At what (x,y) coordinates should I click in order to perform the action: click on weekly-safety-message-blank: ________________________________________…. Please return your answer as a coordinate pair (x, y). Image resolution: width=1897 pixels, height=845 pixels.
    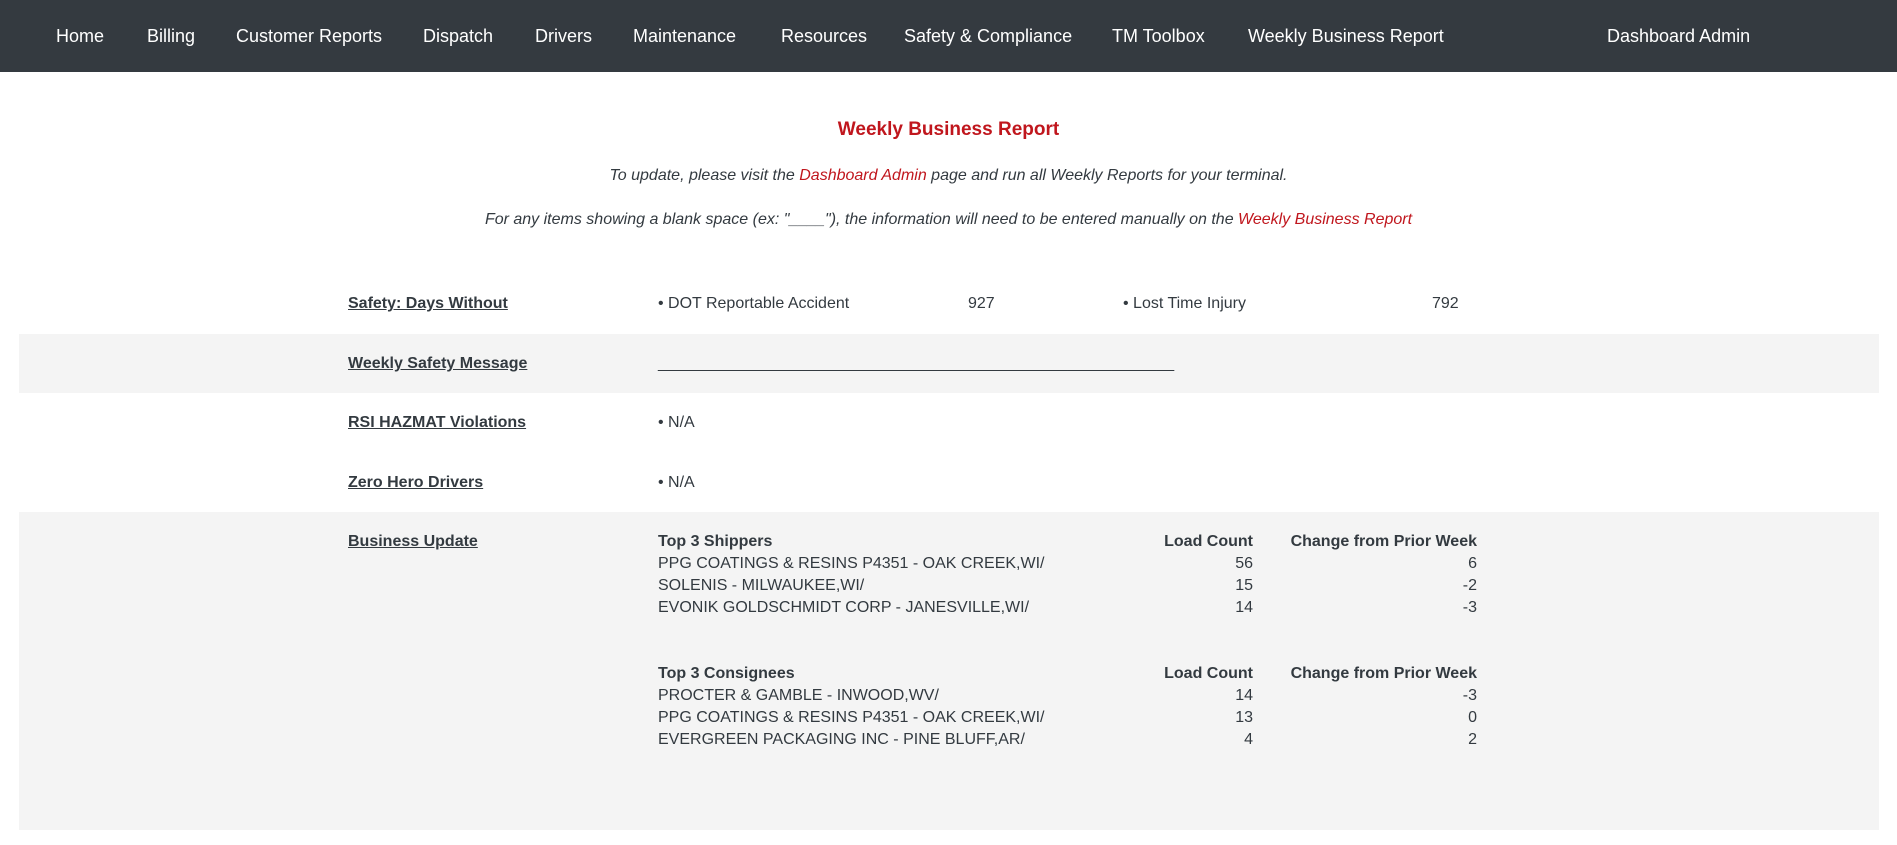
    Looking at the image, I should click on (916, 363).